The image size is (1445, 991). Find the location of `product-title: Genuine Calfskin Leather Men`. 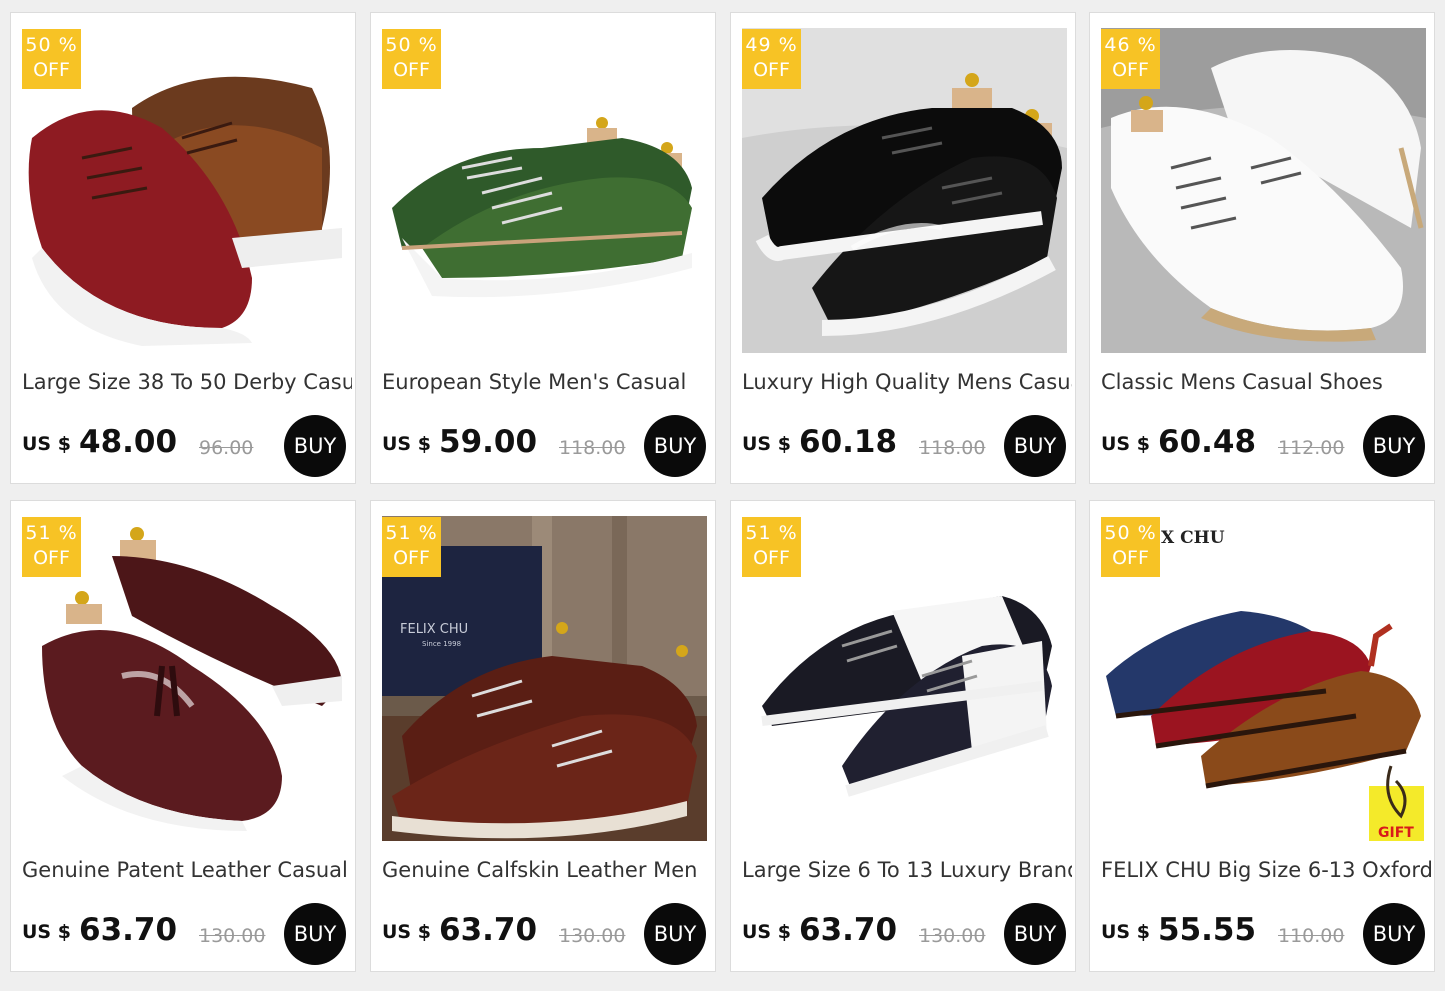

product-title: Genuine Calfskin Leather Men is located at coordinates (547, 870).